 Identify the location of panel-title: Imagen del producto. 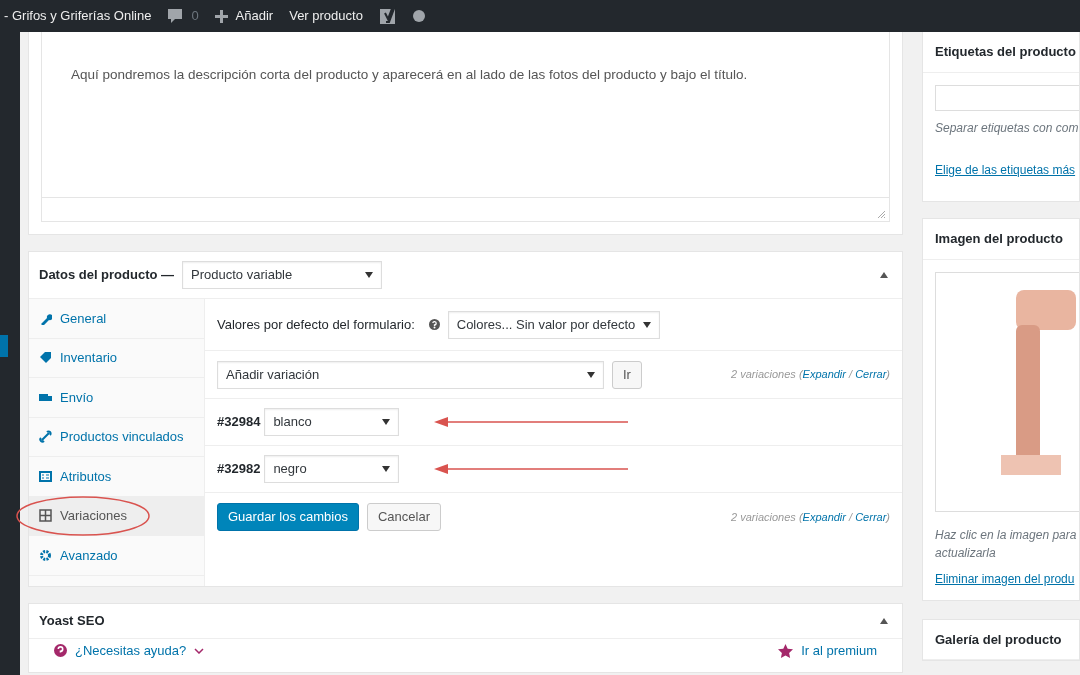
(1001, 239).